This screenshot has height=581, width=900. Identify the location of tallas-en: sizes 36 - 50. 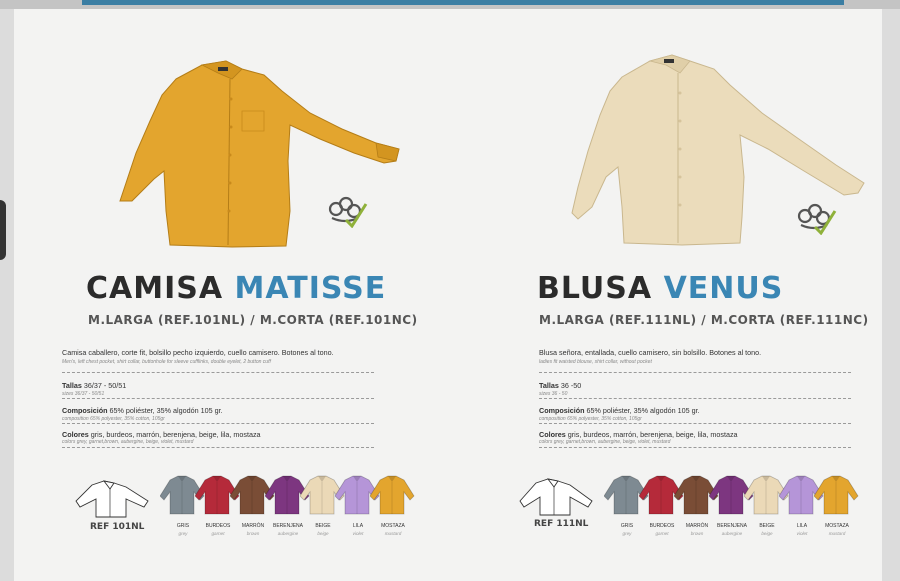
(553, 394).